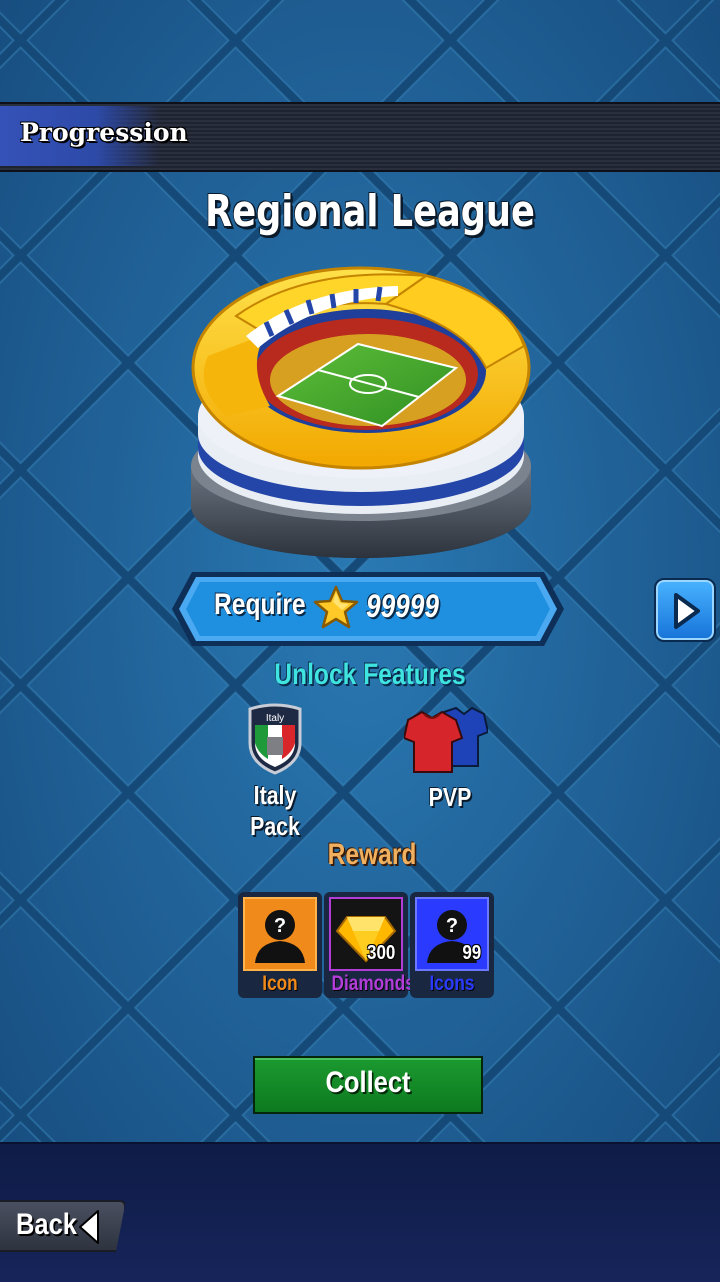 This screenshot has width=720, height=1282. I want to click on italy-shield-icon: Italy, so click(275, 739).